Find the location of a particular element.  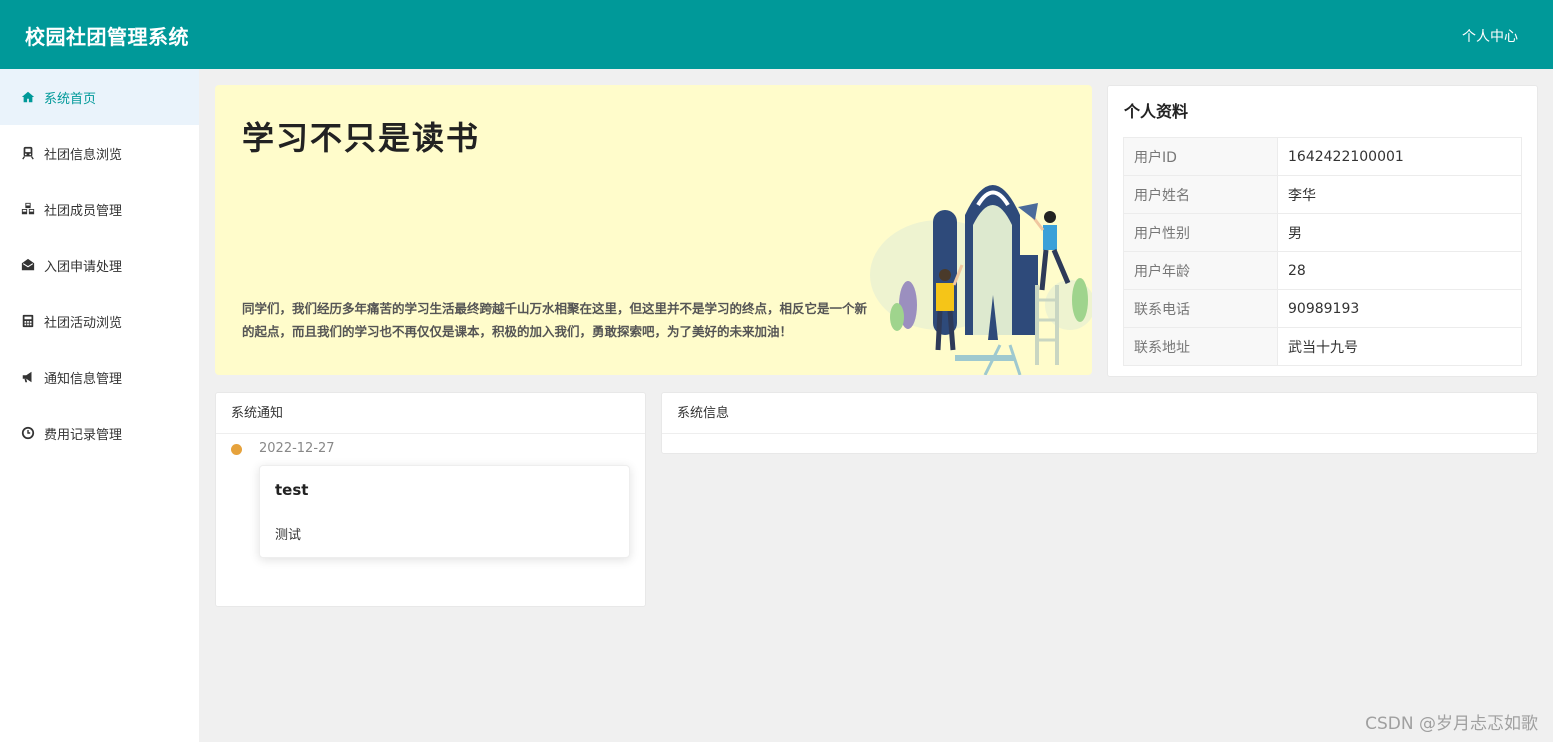

table-row: 联系电话 90989193 is located at coordinates (1322, 308).